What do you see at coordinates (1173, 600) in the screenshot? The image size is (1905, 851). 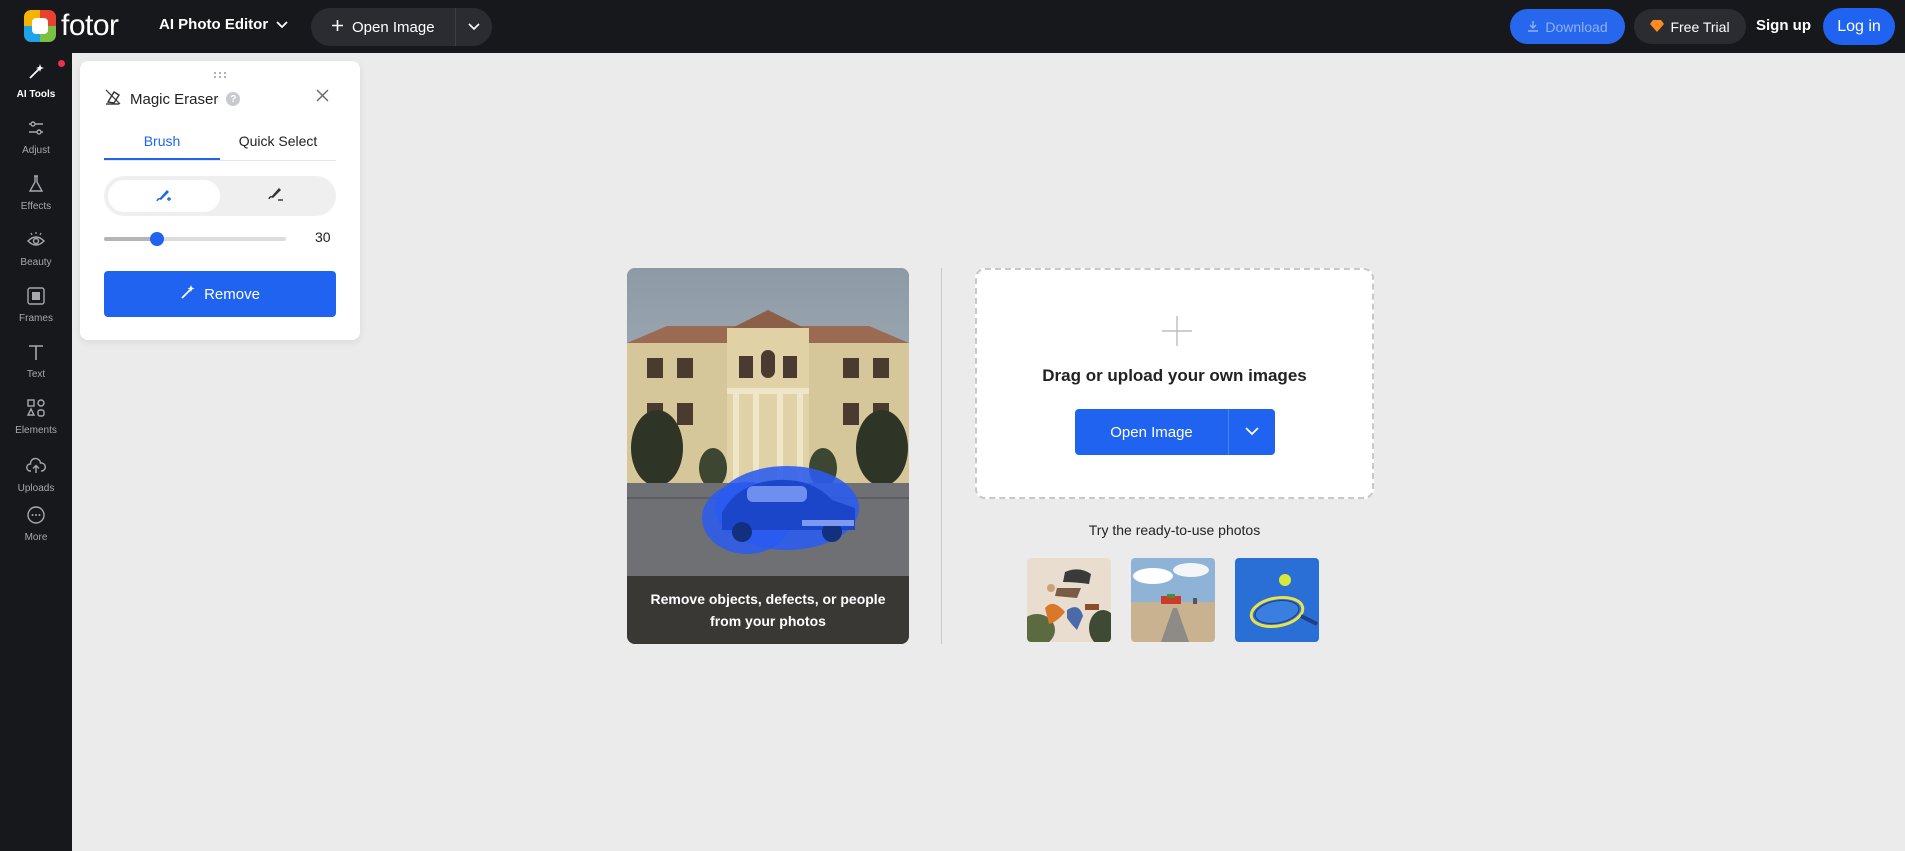 I see `sample-photo-desert-road` at bounding box center [1173, 600].